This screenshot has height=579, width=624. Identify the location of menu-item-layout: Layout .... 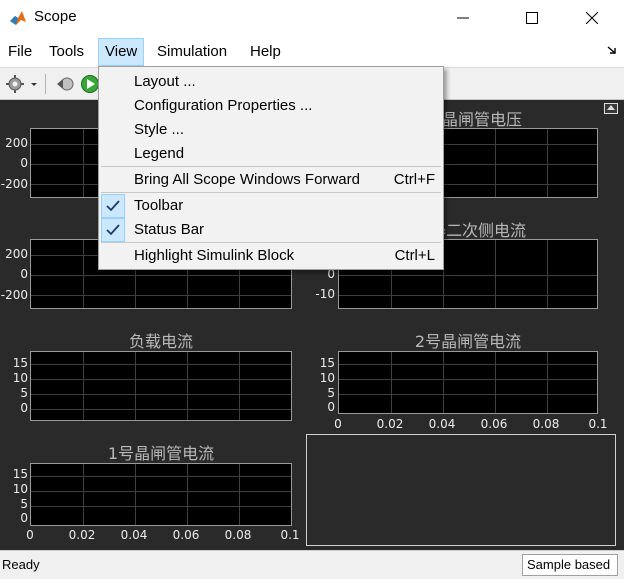
(271, 82).